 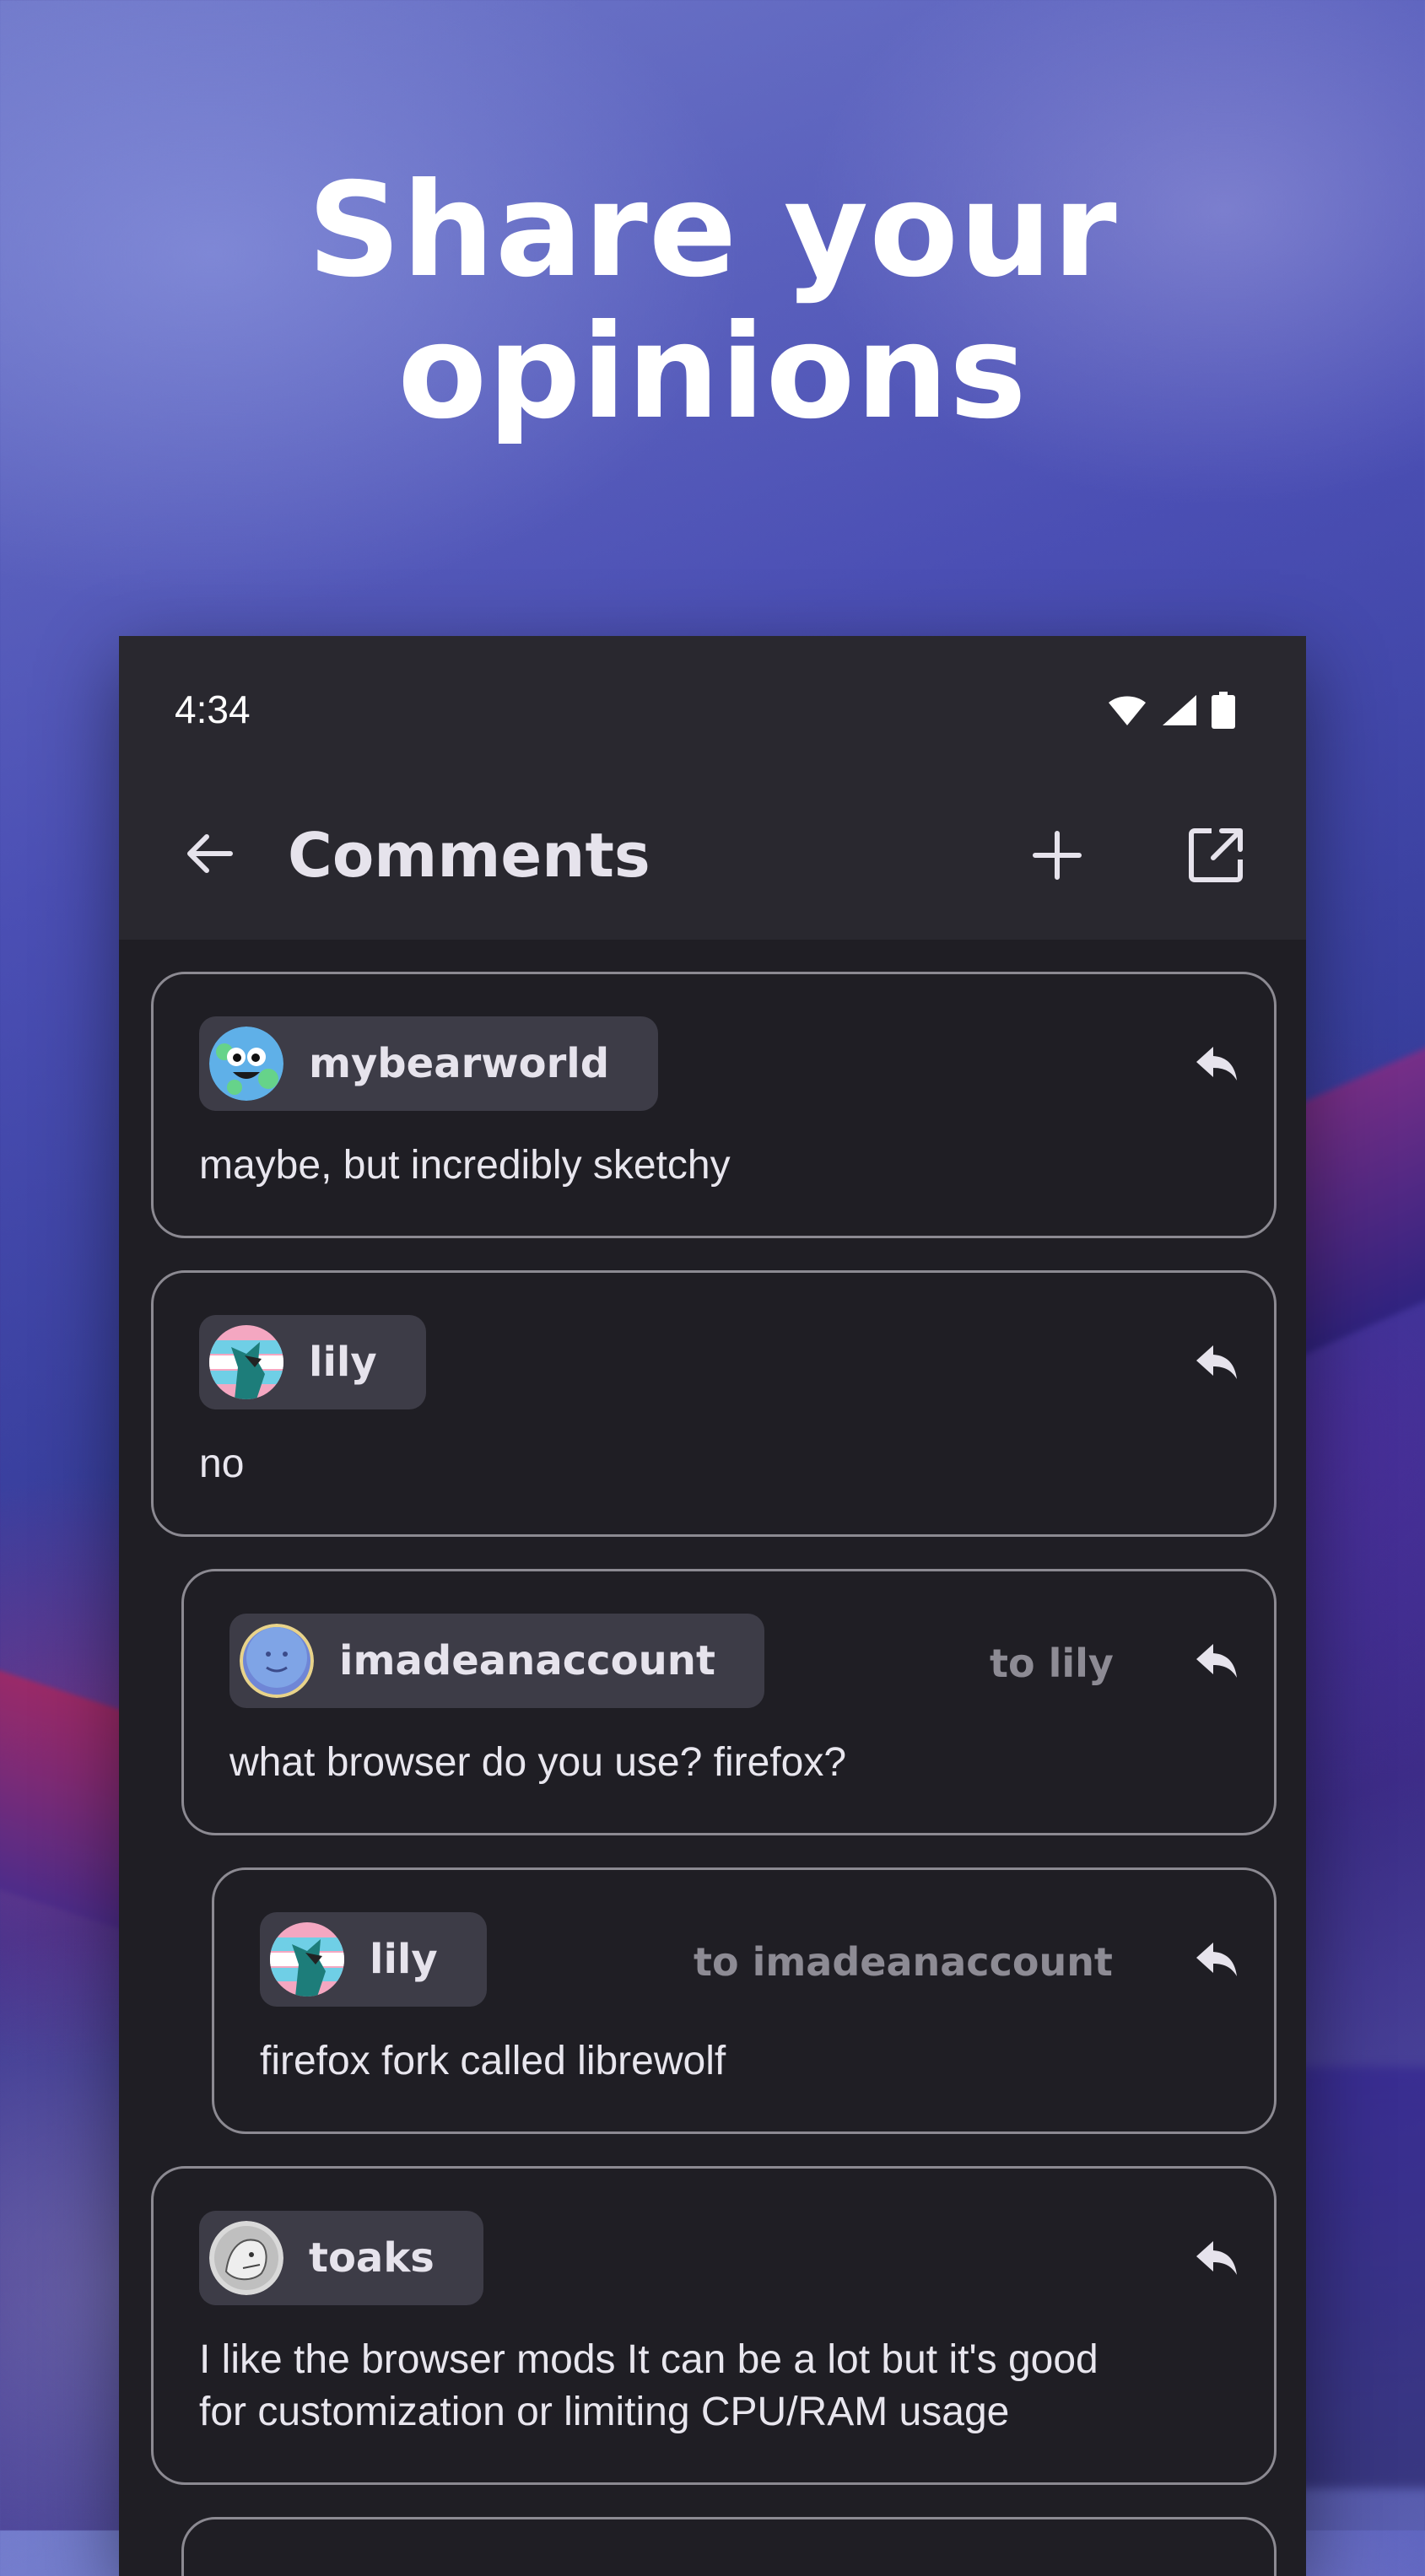 What do you see at coordinates (459, 1063) in the screenshot?
I see `author-name: mybearworld` at bounding box center [459, 1063].